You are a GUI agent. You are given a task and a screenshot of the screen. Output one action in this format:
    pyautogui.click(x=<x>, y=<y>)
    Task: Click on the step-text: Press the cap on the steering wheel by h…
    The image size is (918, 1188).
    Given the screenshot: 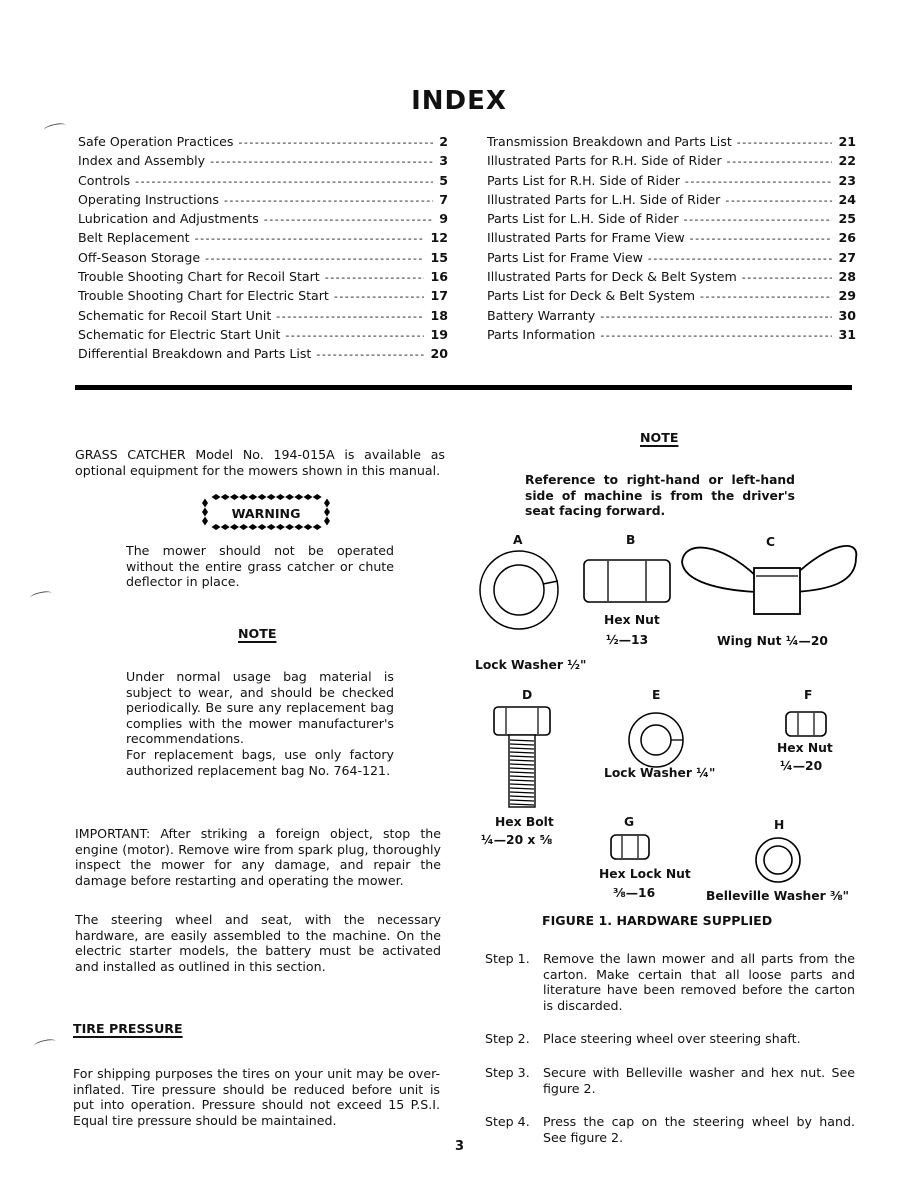 What is the action you would take?
    pyautogui.click(x=699, y=1129)
    